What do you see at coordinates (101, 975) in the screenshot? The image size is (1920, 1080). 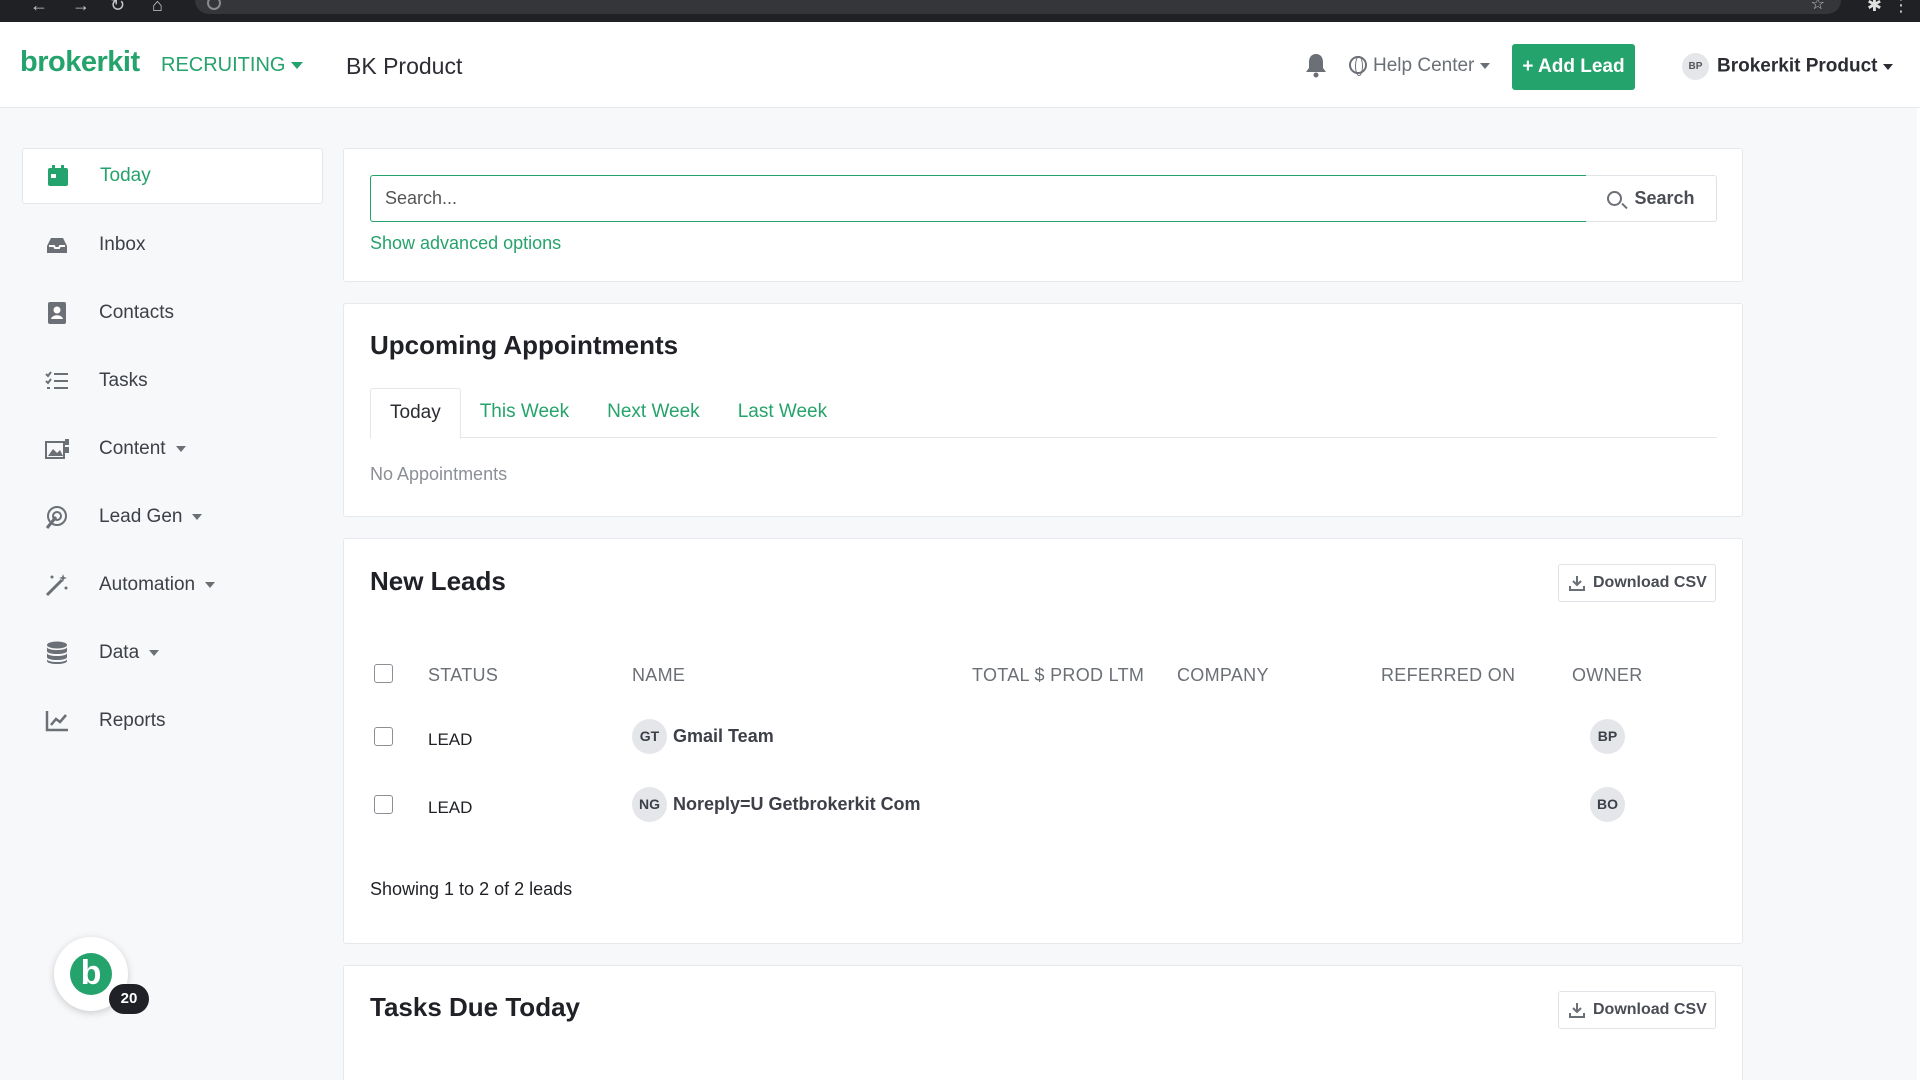 I see `chat-widget-button: b 20` at bounding box center [101, 975].